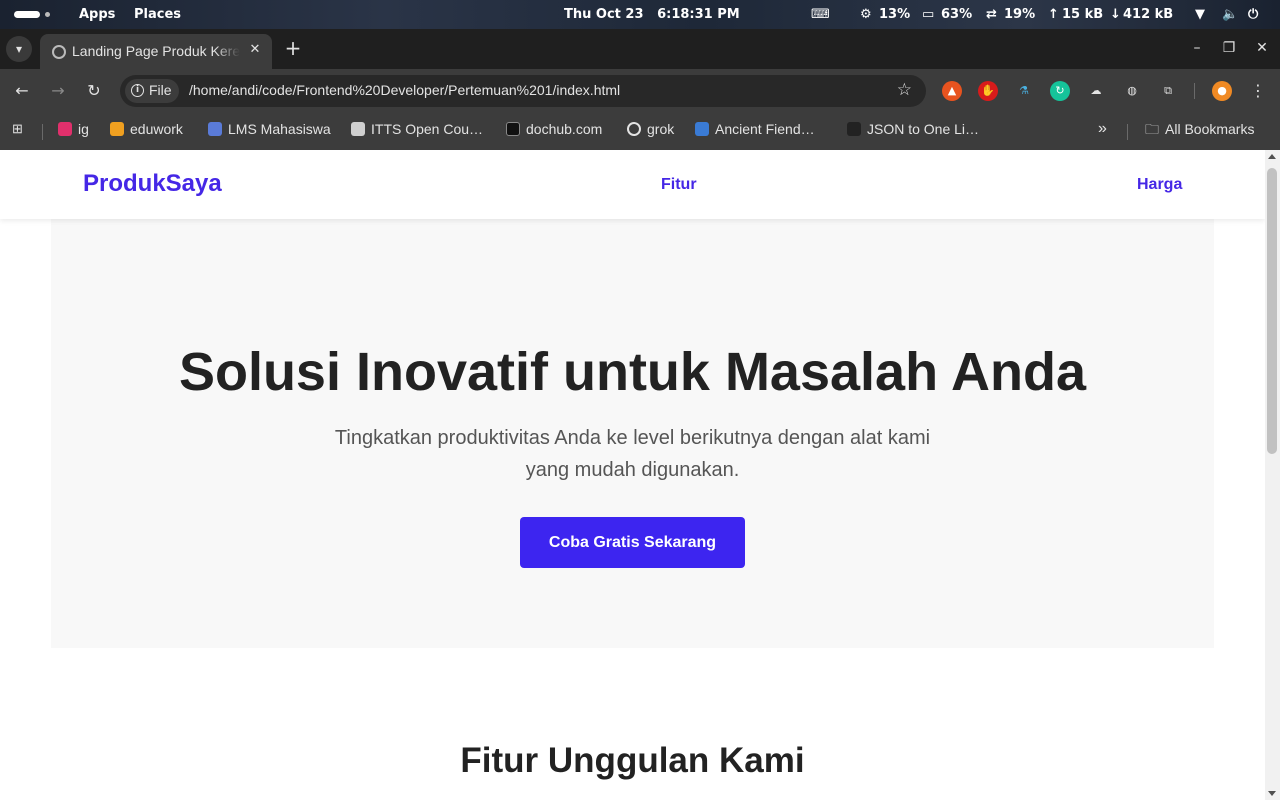 Image resolution: width=1280 pixels, height=800 pixels. Describe the element at coordinates (640, 49) in the screenshot. I see `browser-tab-strip: ▾ Landing Page Produk Keren ✕ + – ❐ ✕` at that location.